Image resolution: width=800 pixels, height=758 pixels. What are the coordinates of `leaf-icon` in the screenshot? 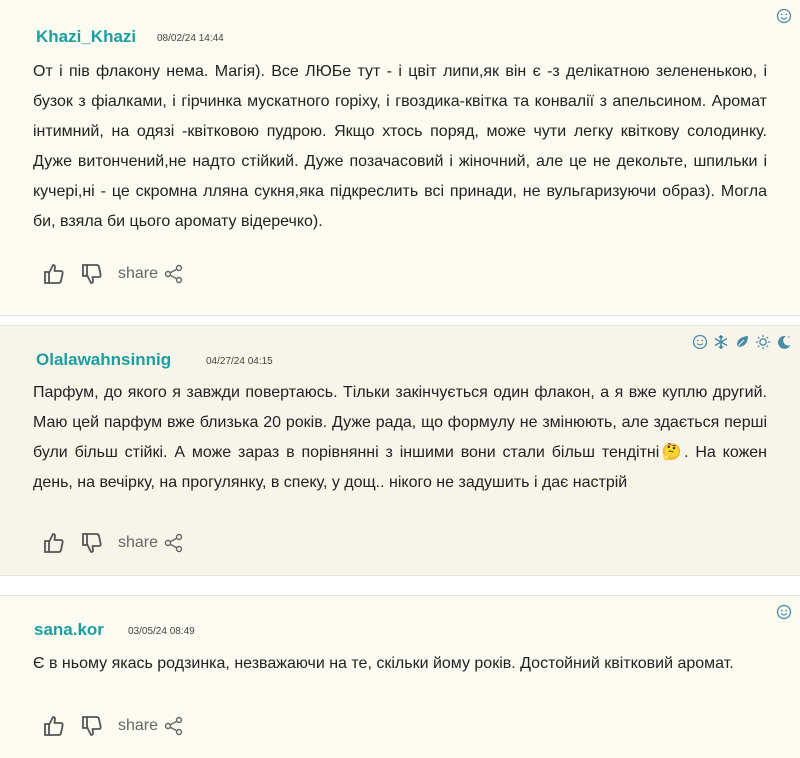 It's located at (742, 342).